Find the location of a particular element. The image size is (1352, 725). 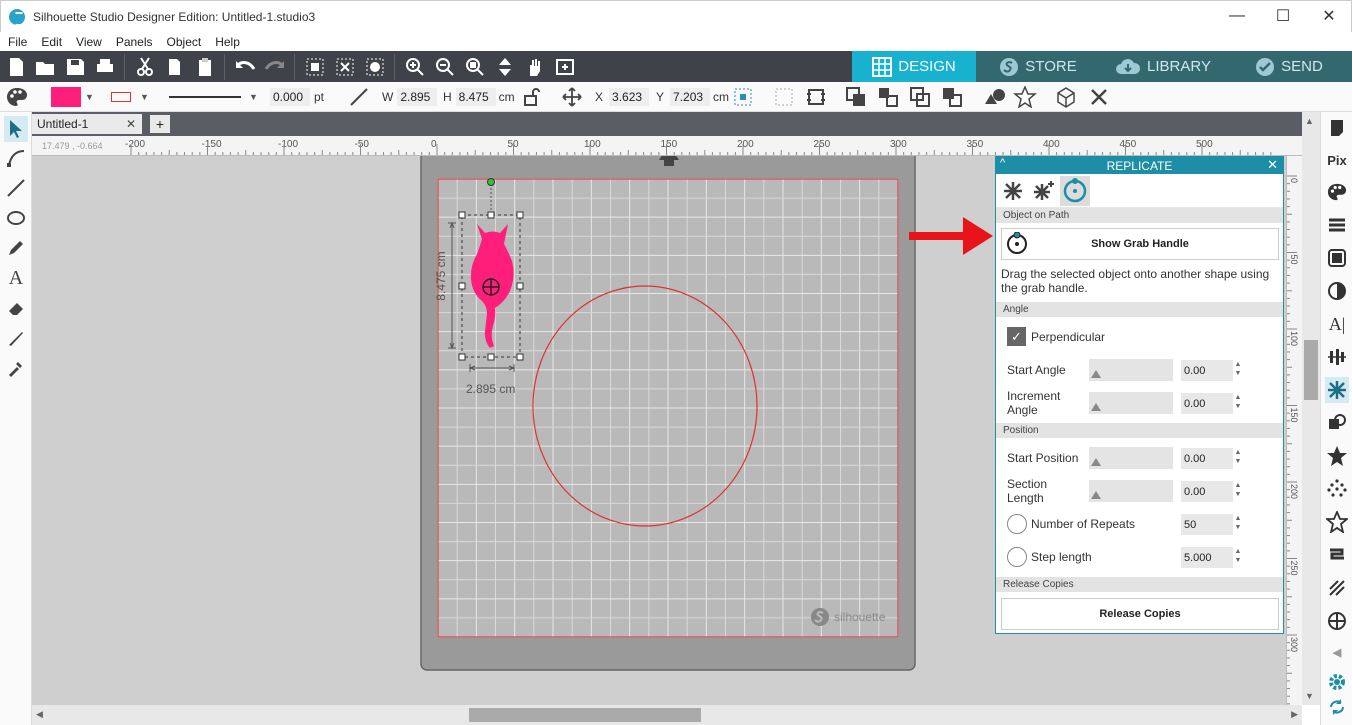

align-grid-icon is located at coordinates (743, 97).